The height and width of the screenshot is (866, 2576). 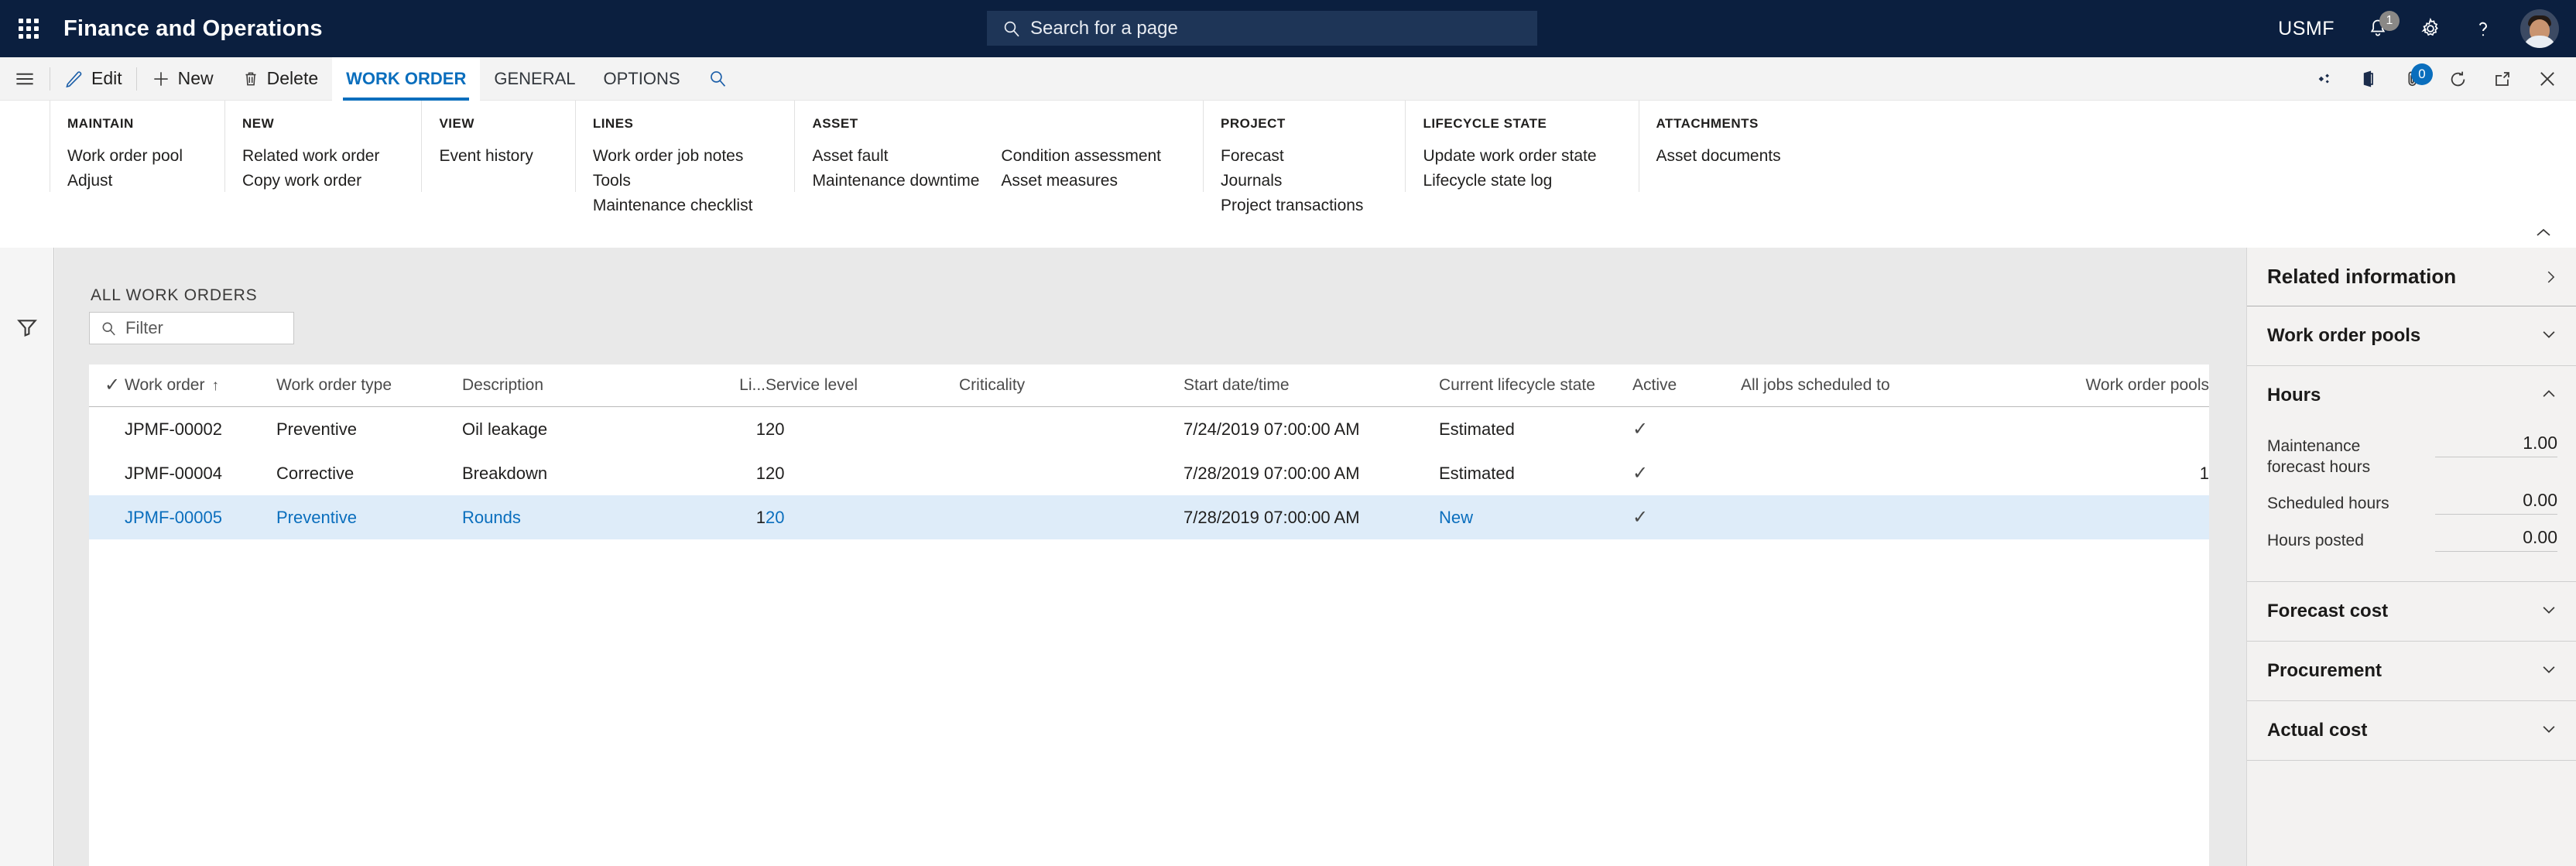 I want to click on notifications-button: 1, so click(x=2378, y=28).